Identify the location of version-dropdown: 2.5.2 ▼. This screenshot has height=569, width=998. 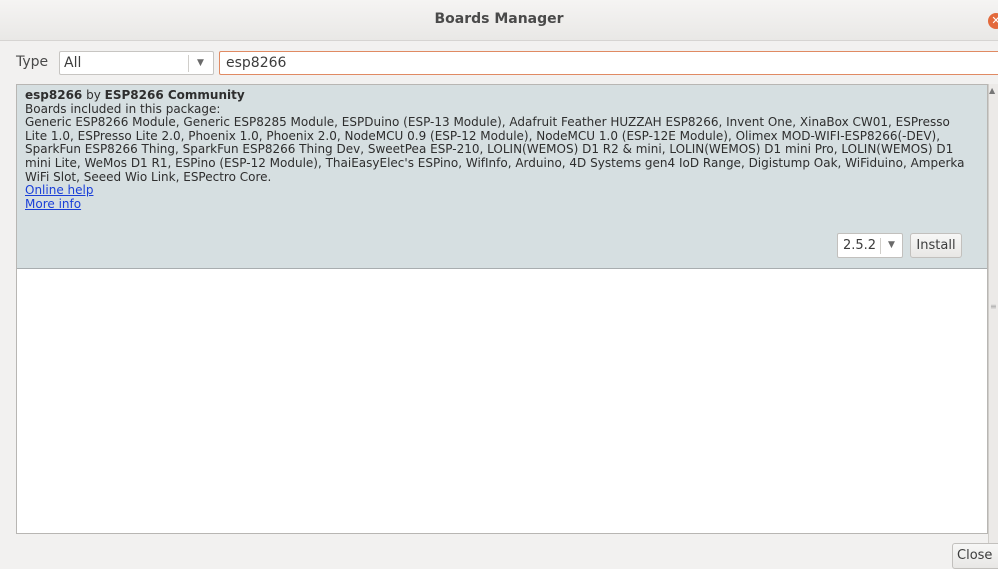
(870, 245).